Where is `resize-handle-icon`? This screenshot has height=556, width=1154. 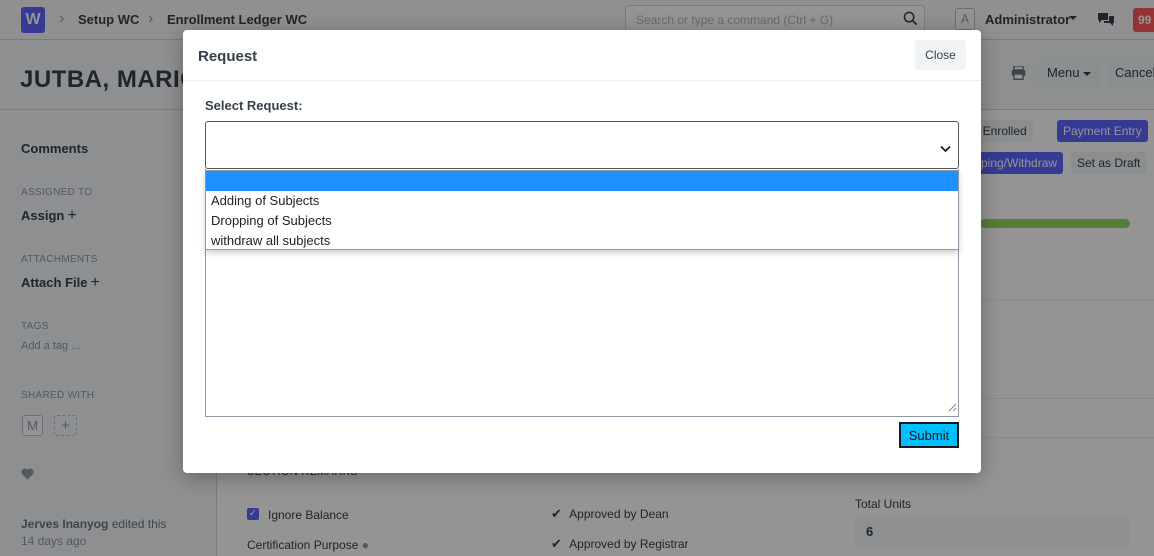
resize-handle-icon is located at coordinates (952, 407).